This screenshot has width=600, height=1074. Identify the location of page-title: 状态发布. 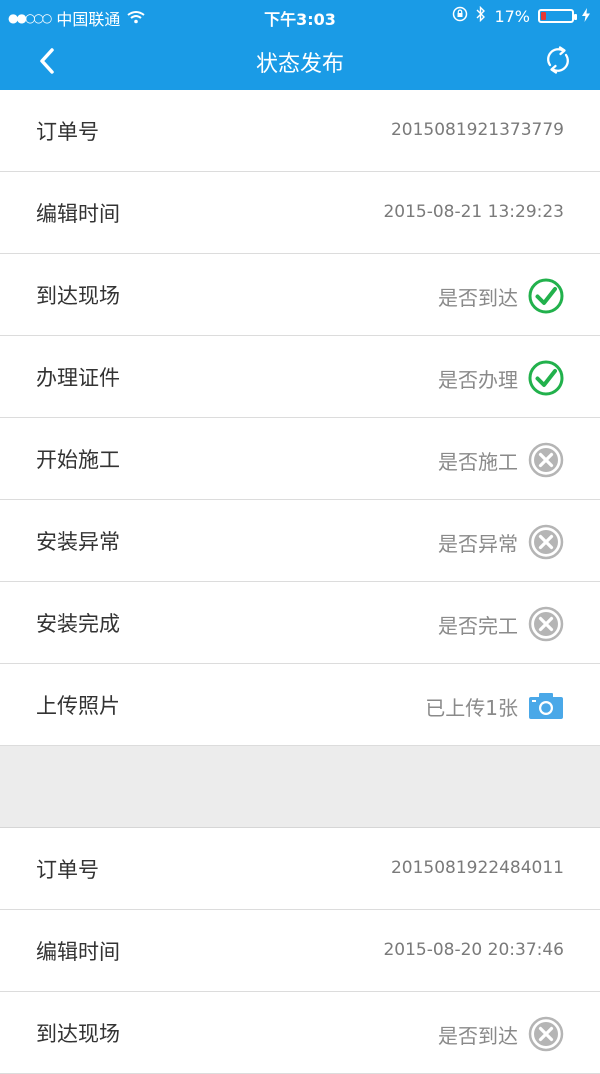
(299, 64).